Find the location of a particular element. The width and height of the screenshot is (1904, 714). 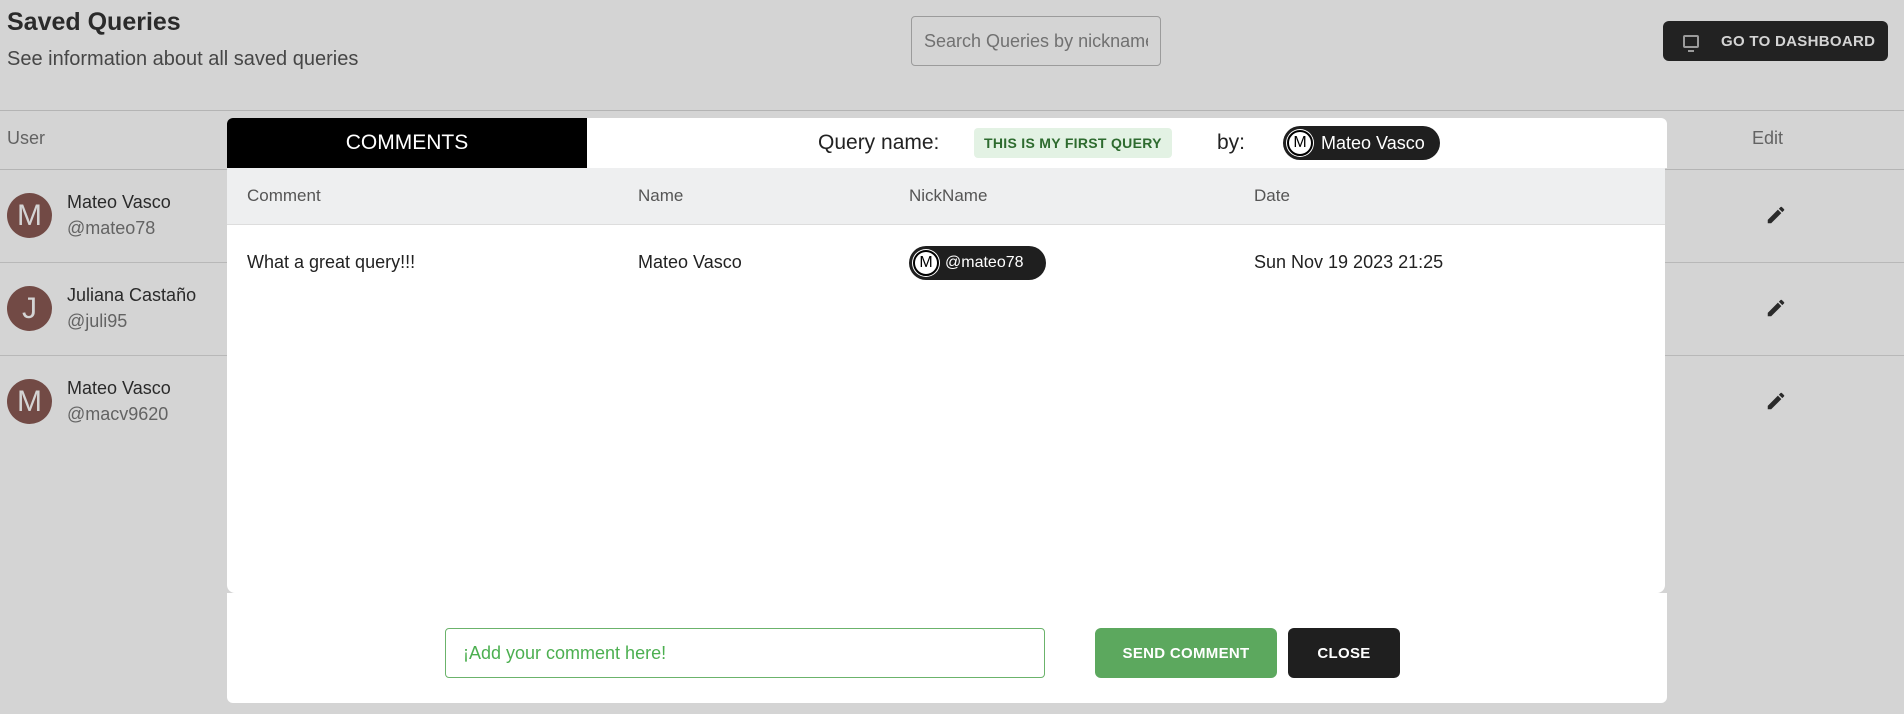

column-header-date: Date is located at coordinates (1272, 195).